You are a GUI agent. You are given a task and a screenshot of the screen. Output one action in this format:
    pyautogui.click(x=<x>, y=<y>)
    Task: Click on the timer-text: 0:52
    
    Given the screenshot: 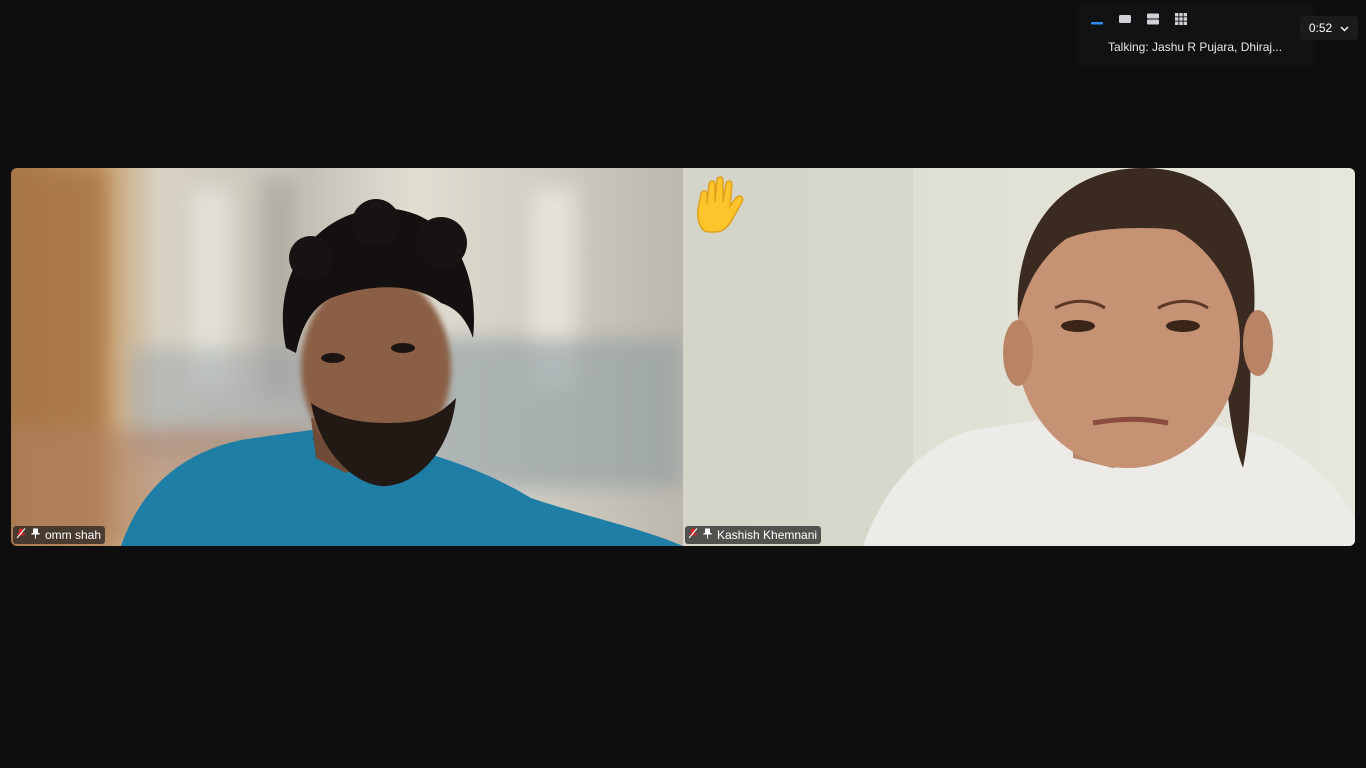 What is the action you would take?
    pyautogui.click(x=1320, y=28)
    